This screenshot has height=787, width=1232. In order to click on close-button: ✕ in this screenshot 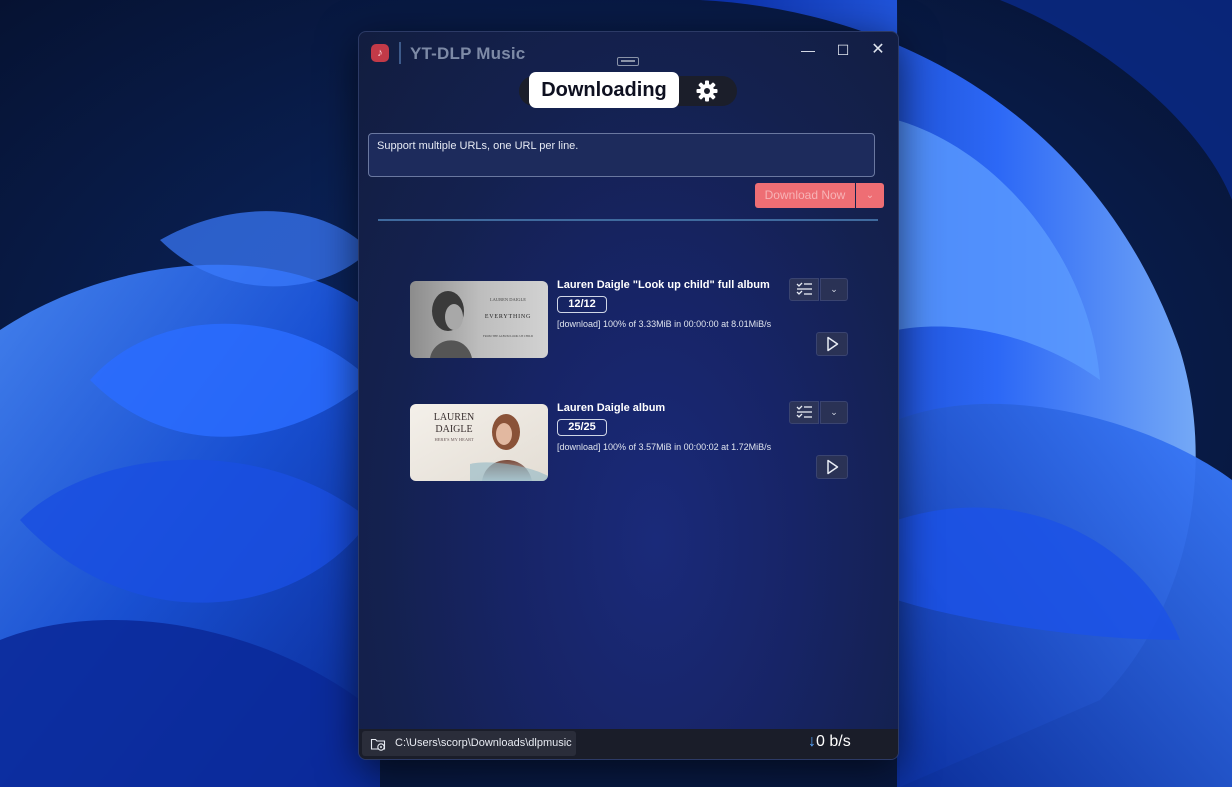, I will do `click(878, 50)`.